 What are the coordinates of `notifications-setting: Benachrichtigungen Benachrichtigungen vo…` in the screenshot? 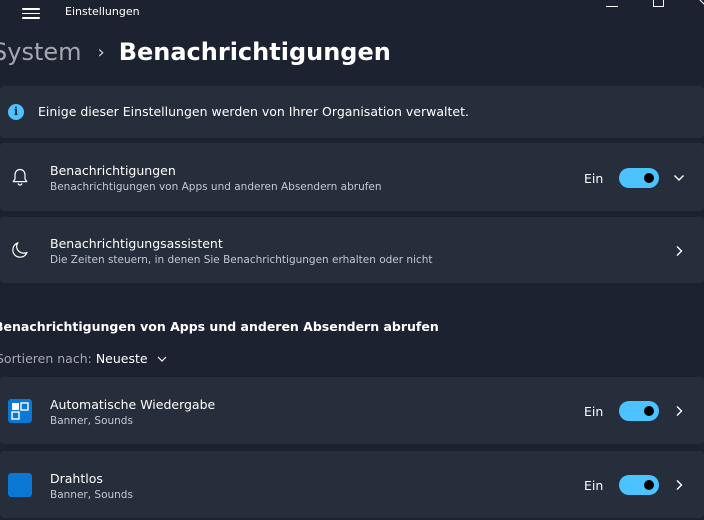 It's located at (352, 177).